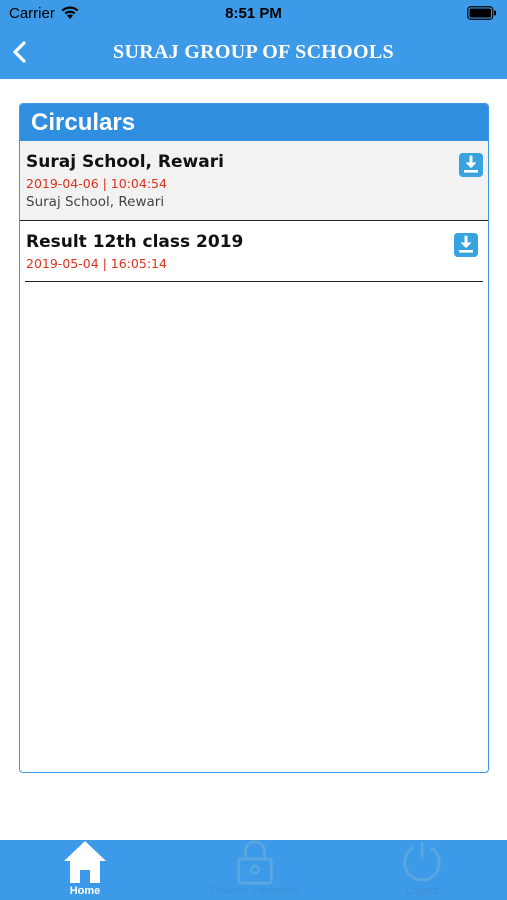 This screenshot has width=507, height=900. What do you see at coordinates (96, 263) in the screenshot?
I see `circular-datetime: 2019-05-04 | 16:05:14` at bounding box center [96, 263].